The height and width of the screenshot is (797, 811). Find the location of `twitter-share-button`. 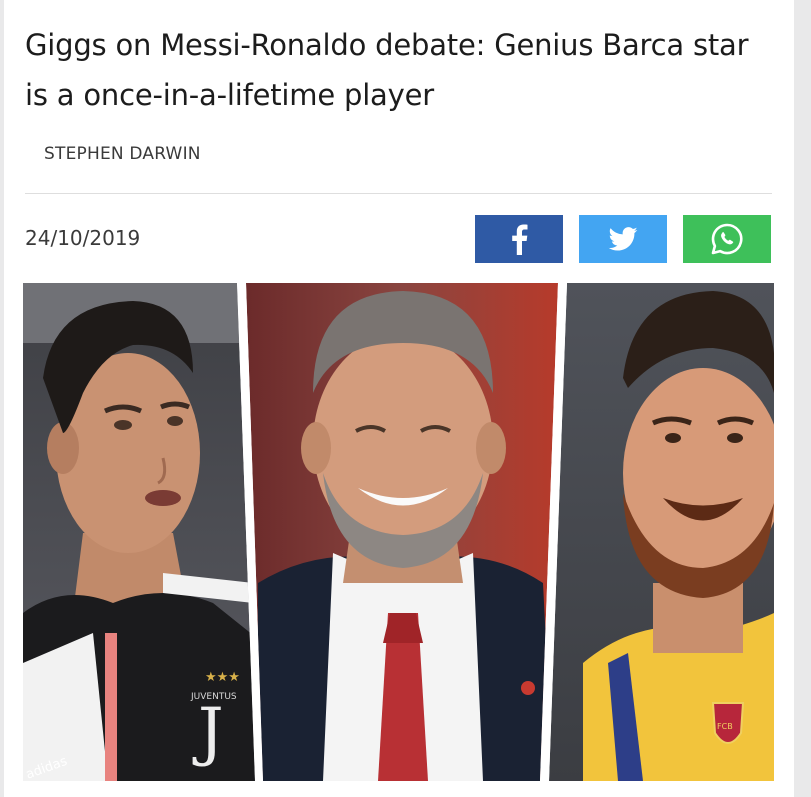

twitter-share-button is located at coordinates (623, 239).